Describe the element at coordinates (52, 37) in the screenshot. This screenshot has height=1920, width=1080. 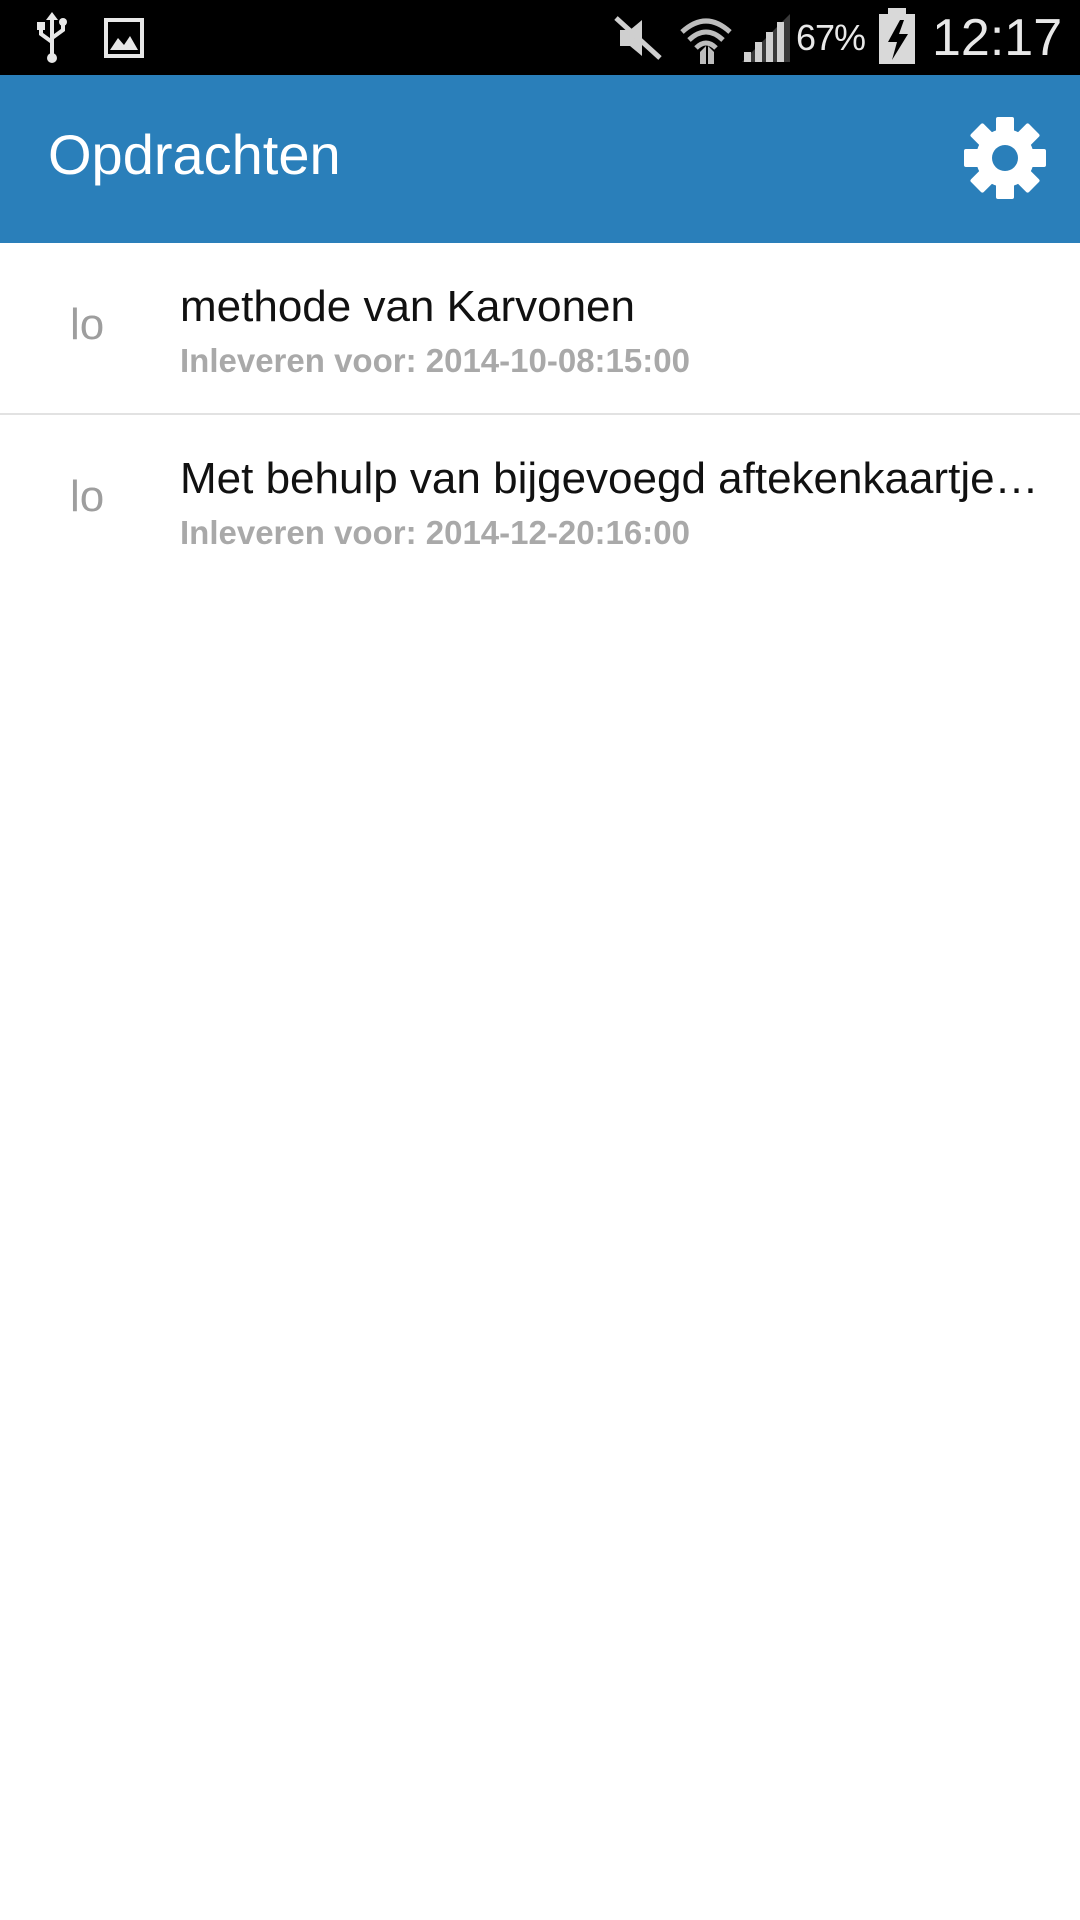
I see `usb-icon` at that location.